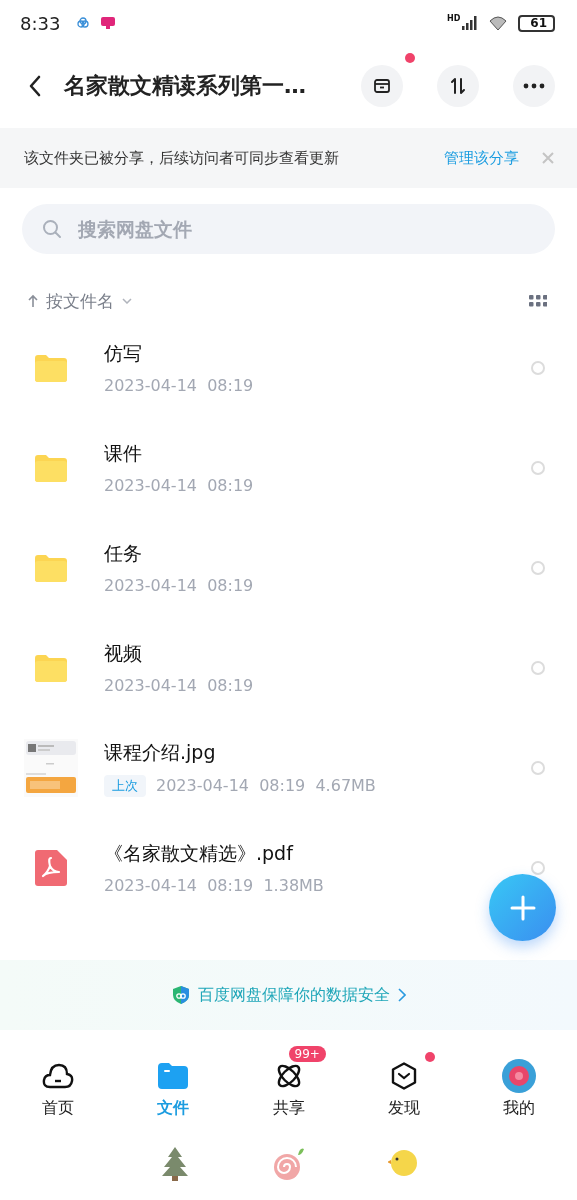 The width and height of the screenshot is (577, 1200). What do you see at coordinates (51, 868) in the screenshot?
I see `pdf-file-icon` at bounding box center [51, 868].